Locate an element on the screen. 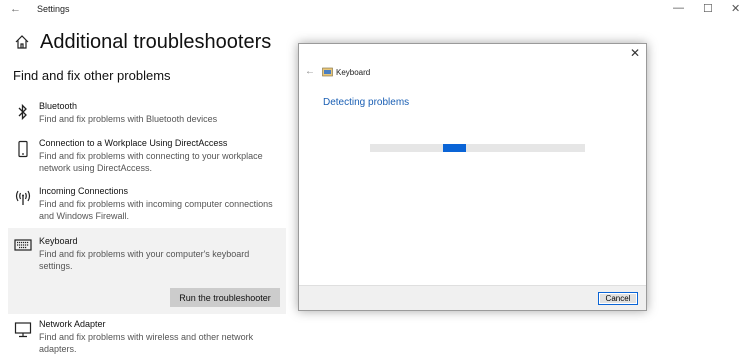 Image resolution: width=750 pixels, height=355 pixels. maximize-icon: ☐ is located at coordinates (708, 8).